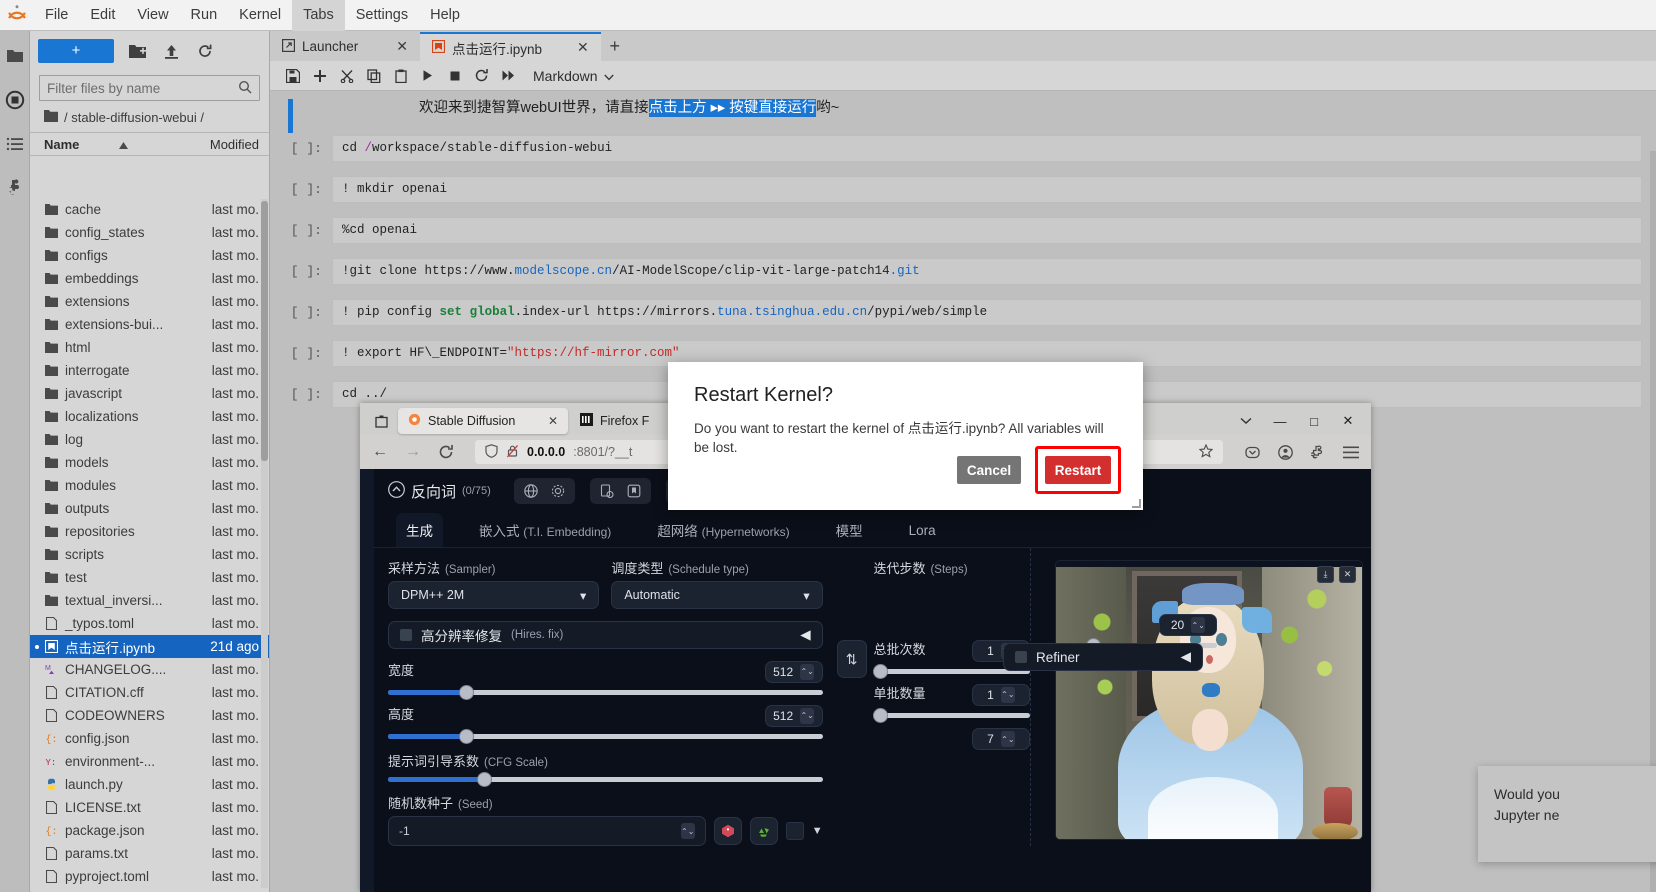  I want to click on reload-icon, so click(446, 452).